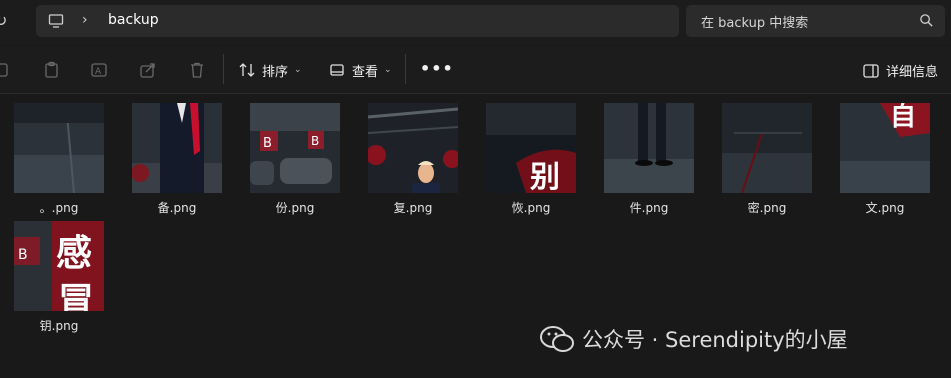 The width and height of the screenshot is (951, 378). Describe the element at coordinates (247, 70) in the screenshot. I see `sort-icon` at that location.